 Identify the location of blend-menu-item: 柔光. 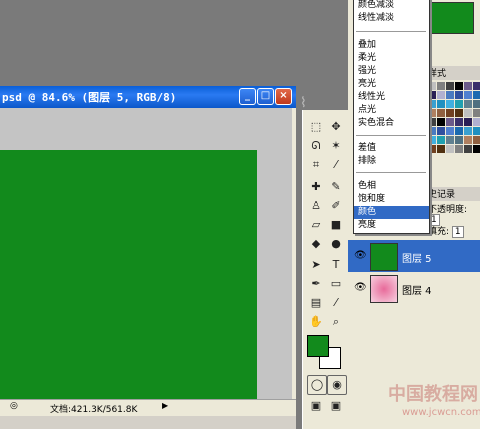
(391, 58).